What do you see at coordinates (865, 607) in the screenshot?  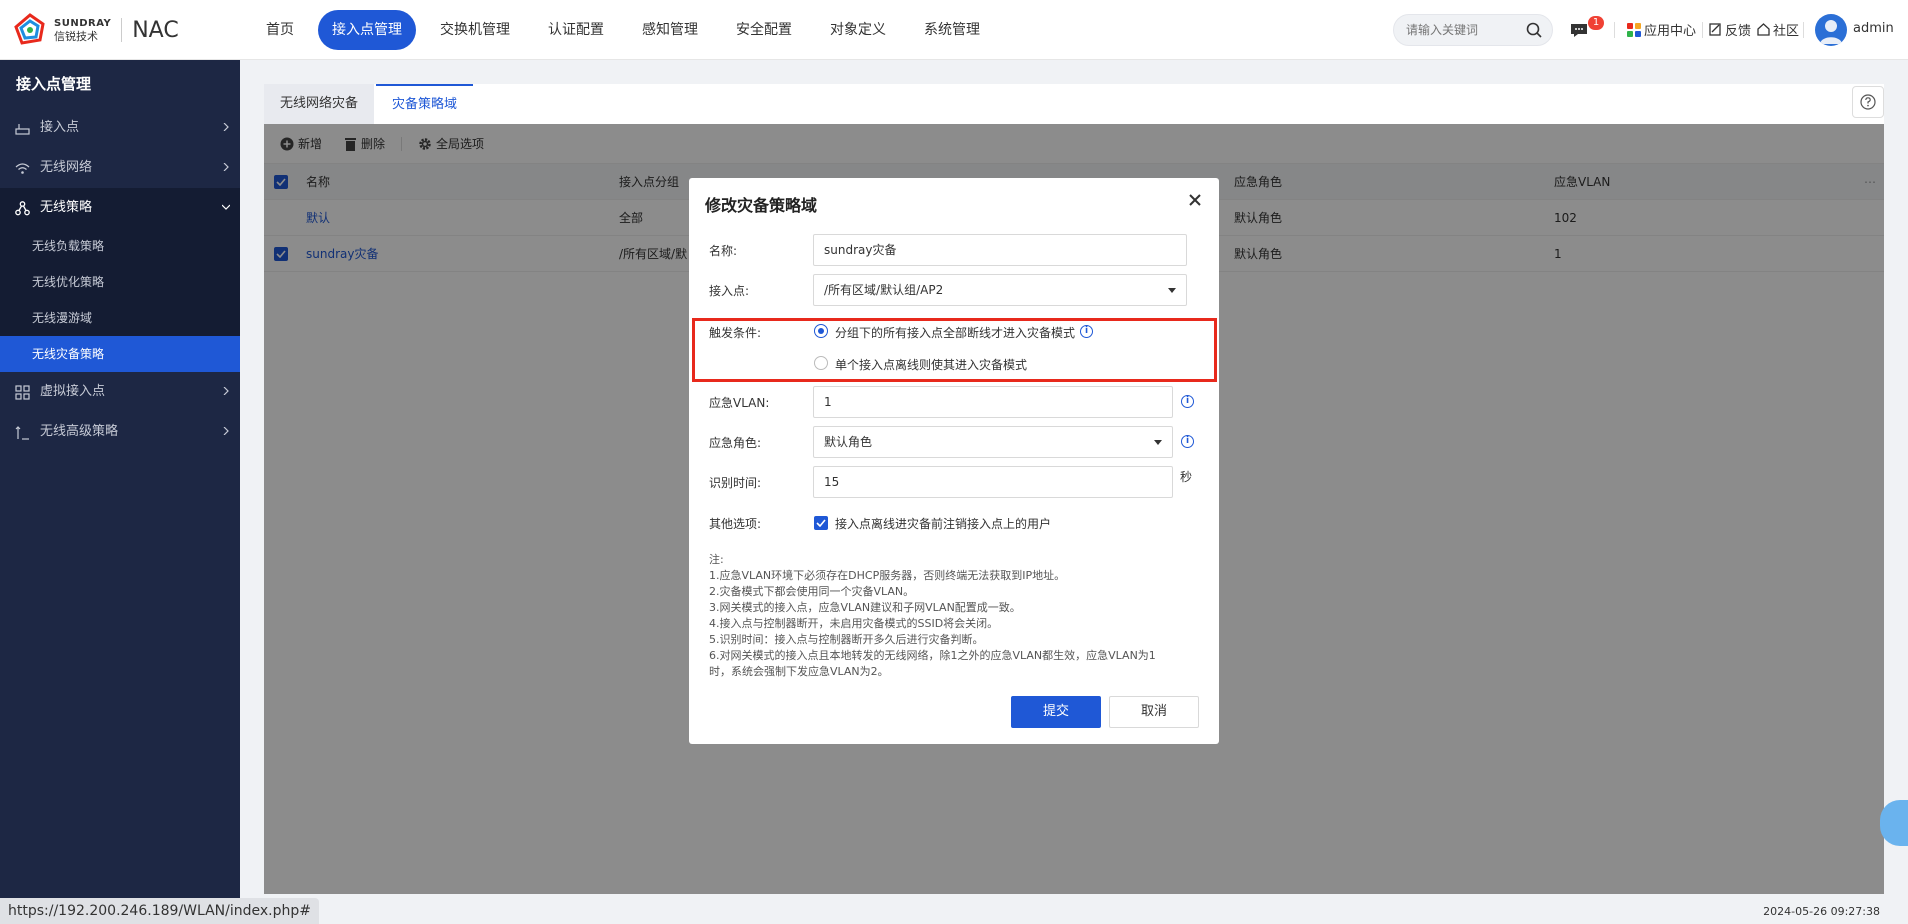 I see `notes-line: 3.网关模式的接入点，应急VLAN建议和子网VLAN配置成一致。` at bounding box center [865, 607].